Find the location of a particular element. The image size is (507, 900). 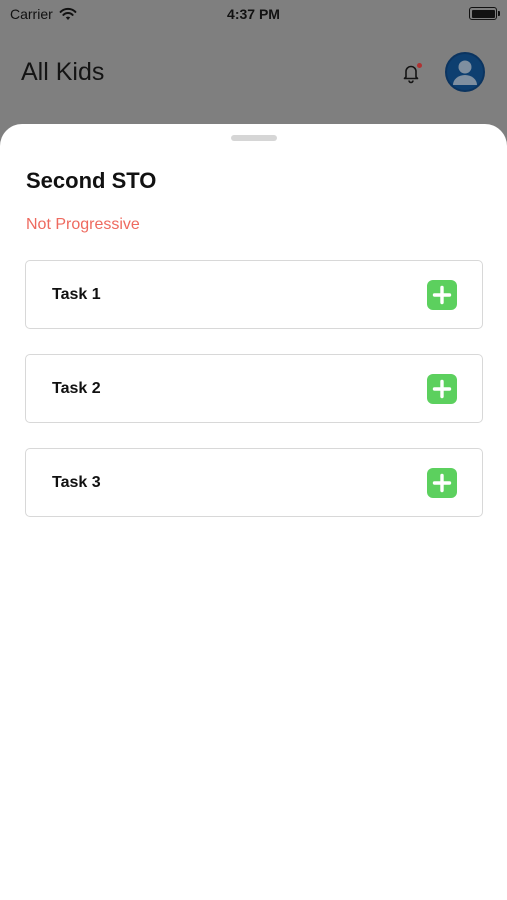

page-title: All Kids is located at coordinates (63, 72).